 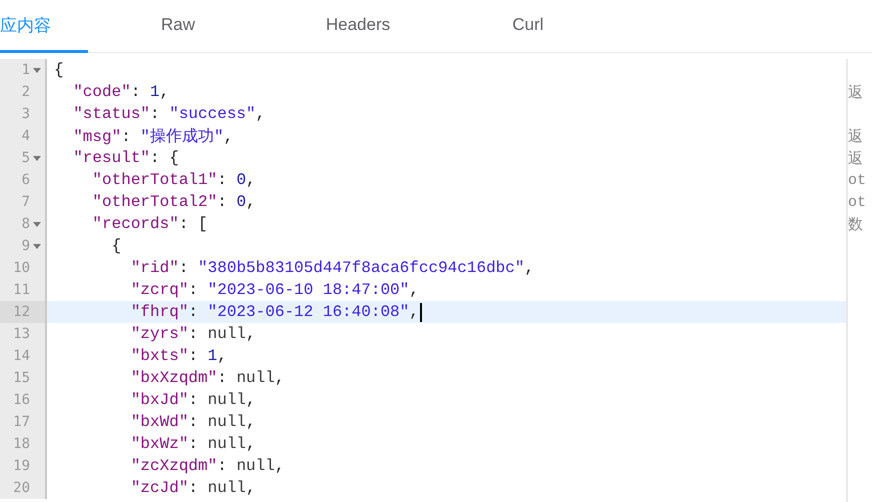 I want to click on code-text: "records": [, so click(x=149, y=224).